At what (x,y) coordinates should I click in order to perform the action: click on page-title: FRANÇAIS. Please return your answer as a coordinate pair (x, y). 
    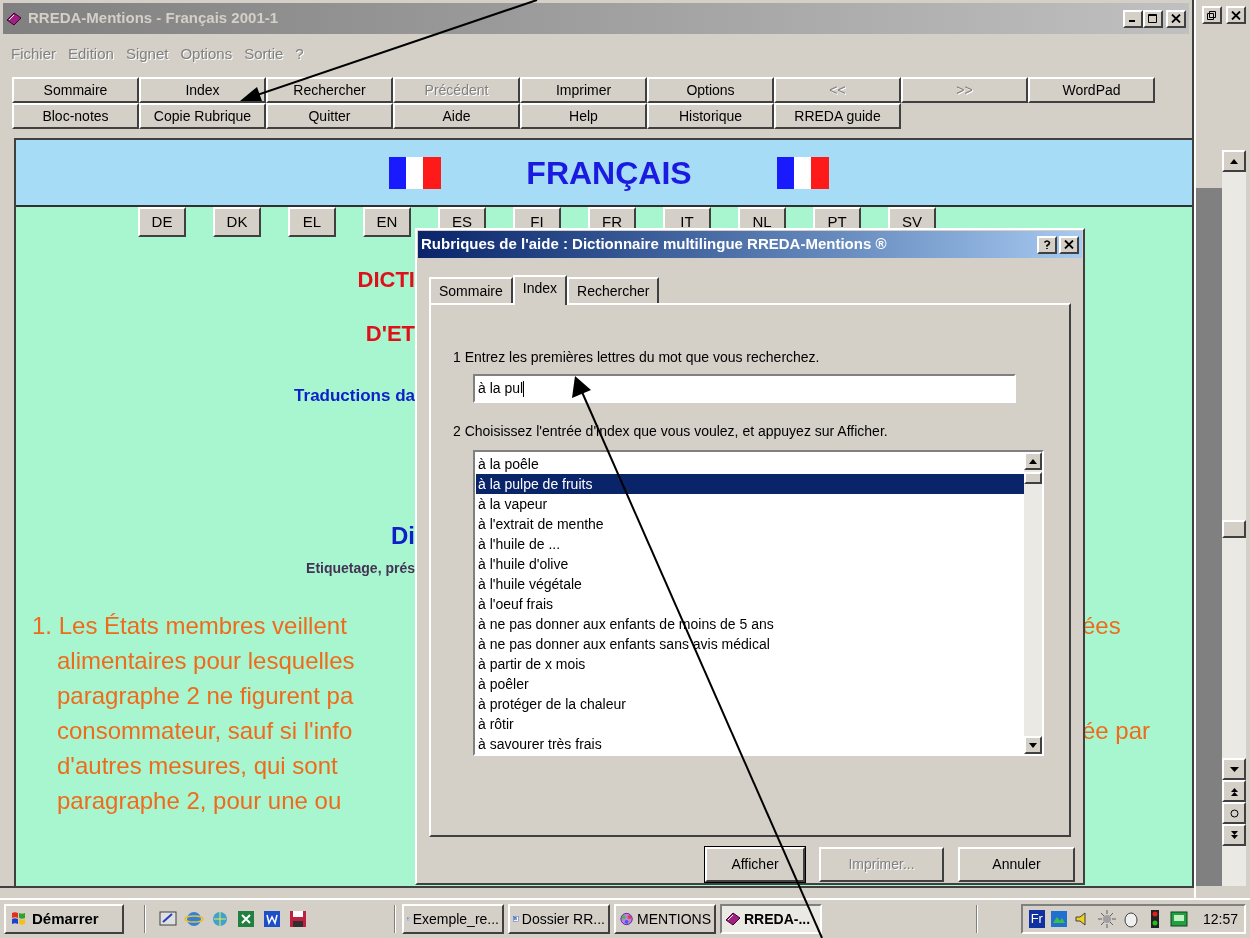
    Looking at the image, I should click on (609, 173).